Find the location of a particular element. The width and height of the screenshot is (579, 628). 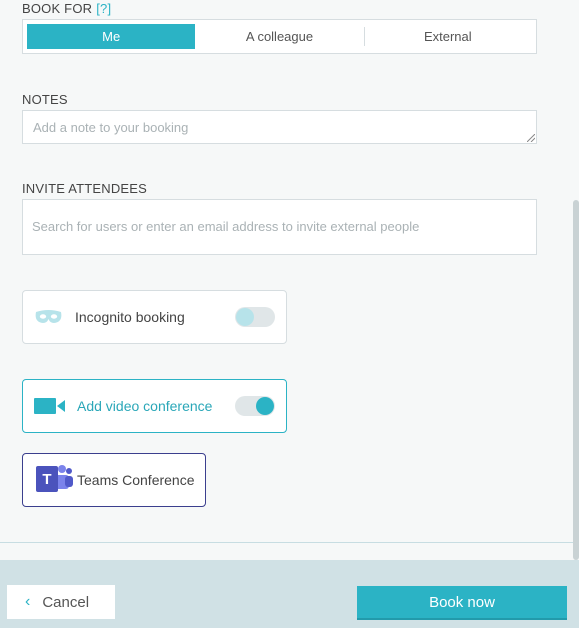

book-now-label: Book now is located at coordinates (462, 602).